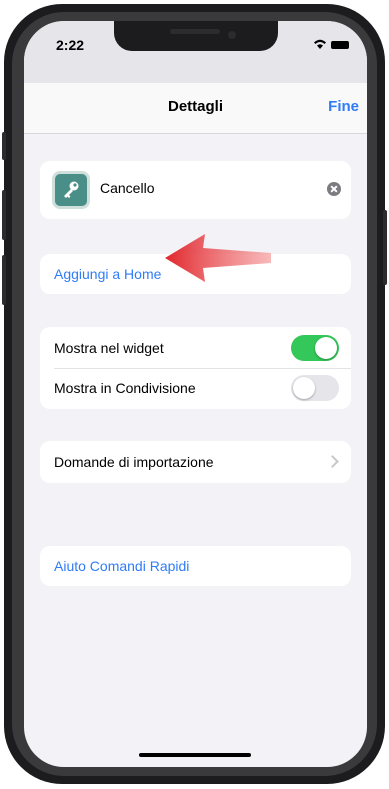 Image resolution: width=389 pixels, height=789 pixels. Describe the element at coordinates (4, 215) in the screenshot. I see `volume-up-button` at that location.